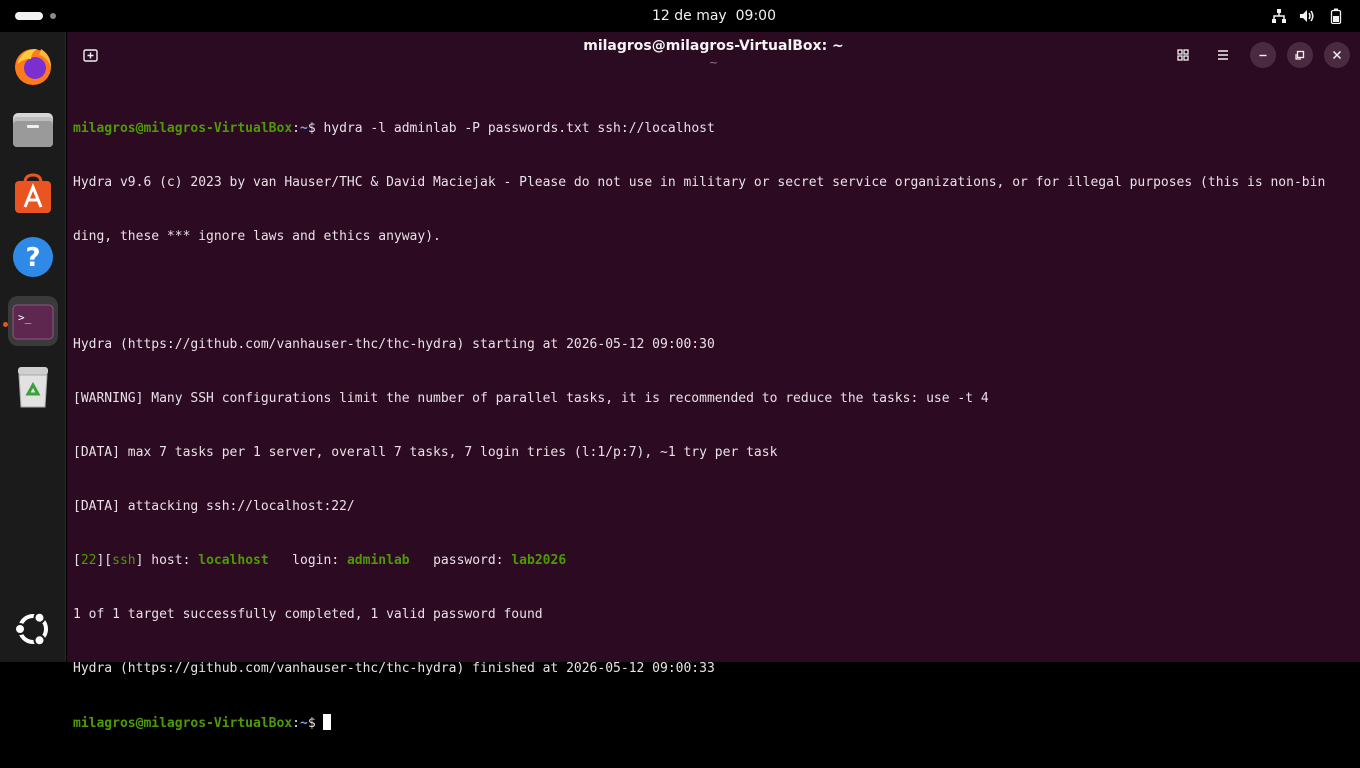 This screenshot has width=1360, height=768. I want to click on menu-button, so click(1223, 55).